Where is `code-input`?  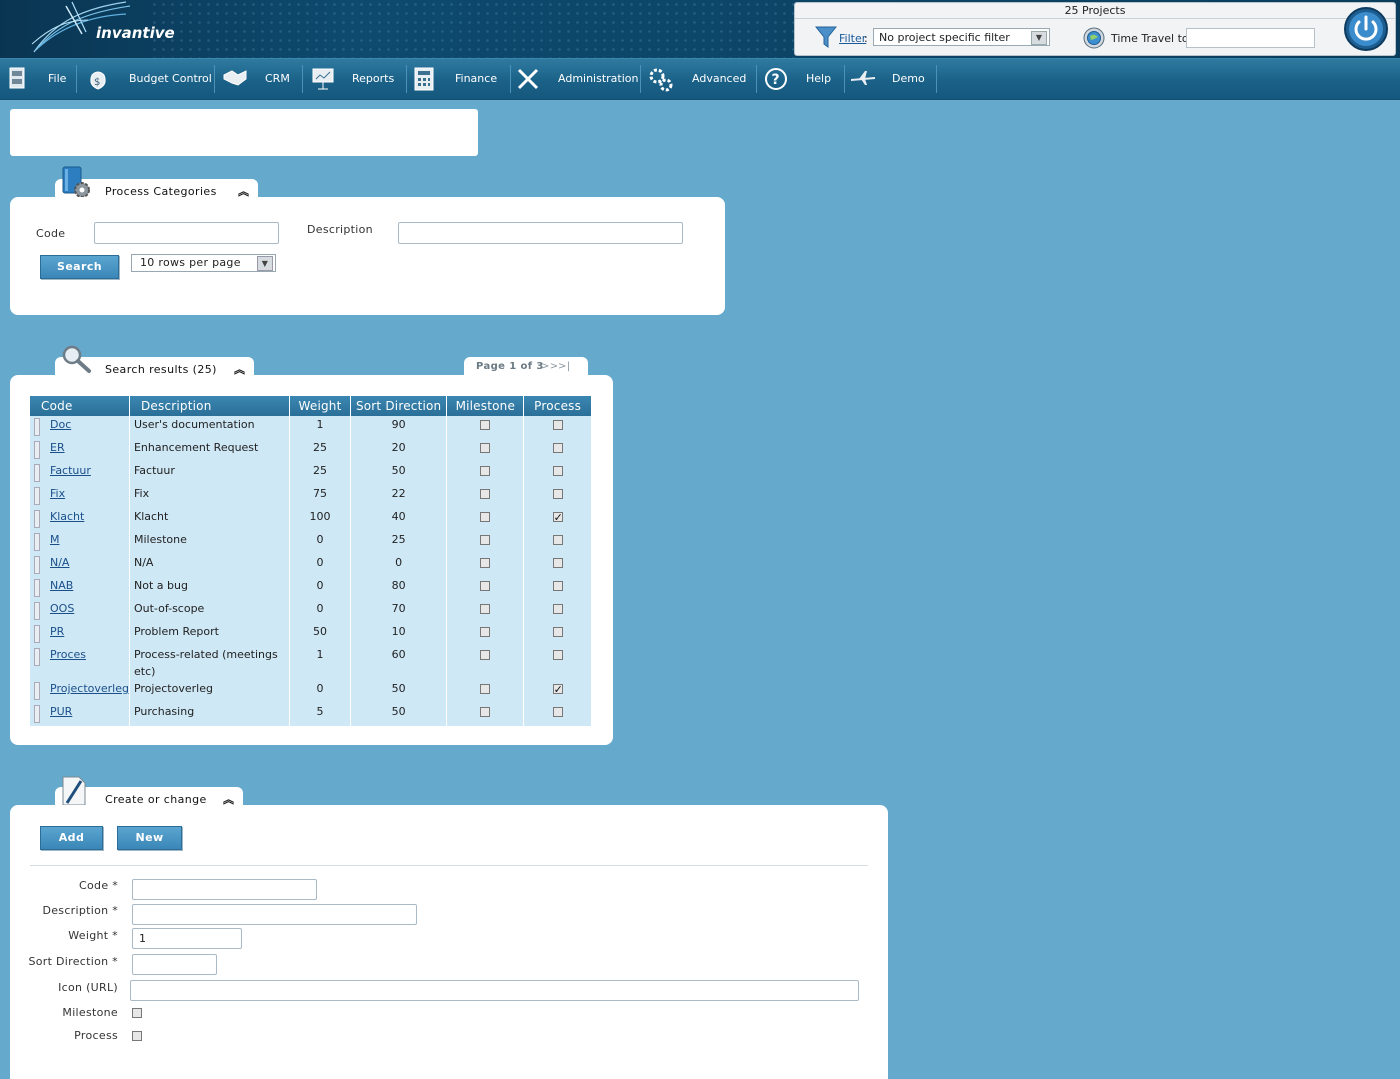 code-input is located at coordinates (224, 889).